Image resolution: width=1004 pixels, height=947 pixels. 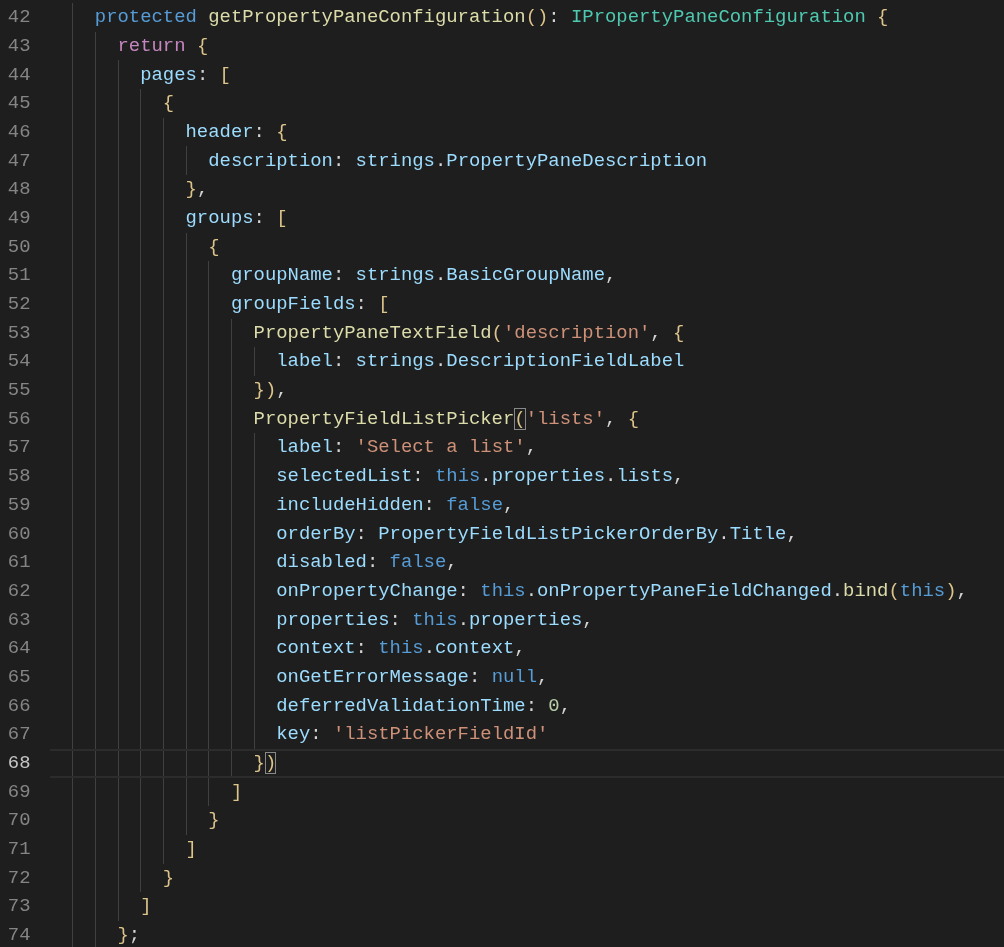 I want to click on code-line: PropertyPaneTextField('description', {, so click(x=469, y=333).